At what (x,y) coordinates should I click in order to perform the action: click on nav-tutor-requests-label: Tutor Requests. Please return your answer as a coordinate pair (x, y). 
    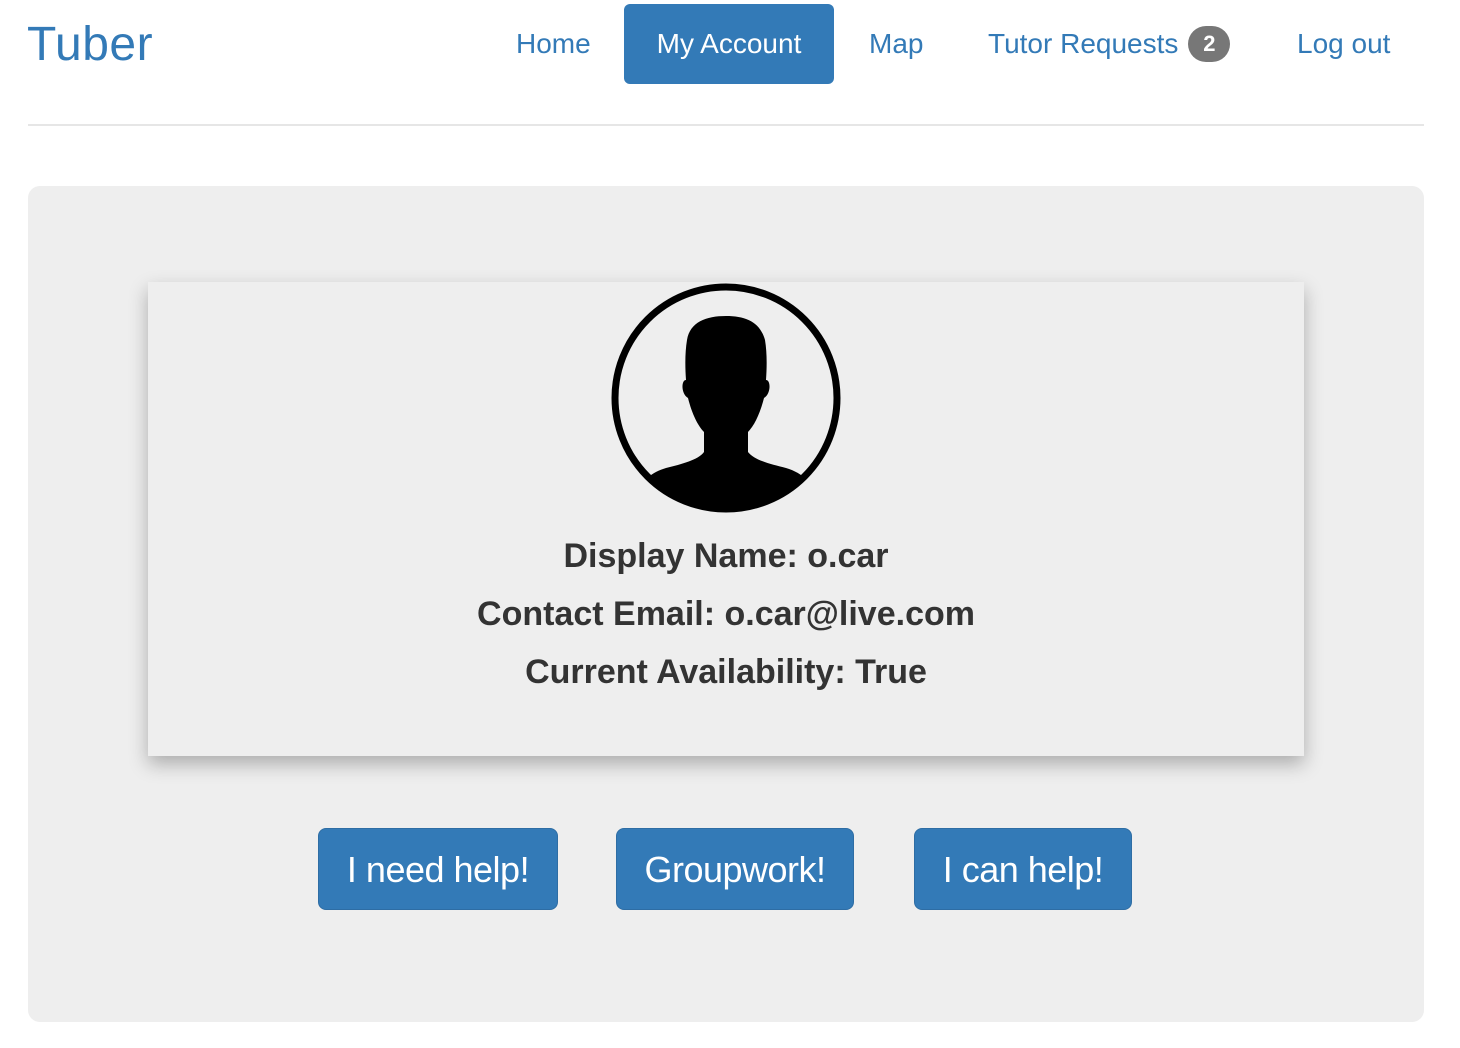
    Looking at the image, I should click on (1083, 43).